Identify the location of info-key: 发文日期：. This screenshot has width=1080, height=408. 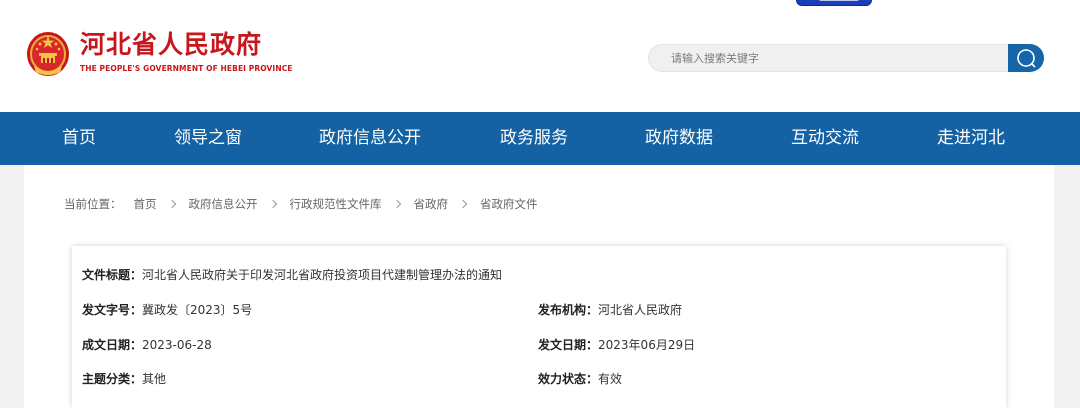
(568, 345).